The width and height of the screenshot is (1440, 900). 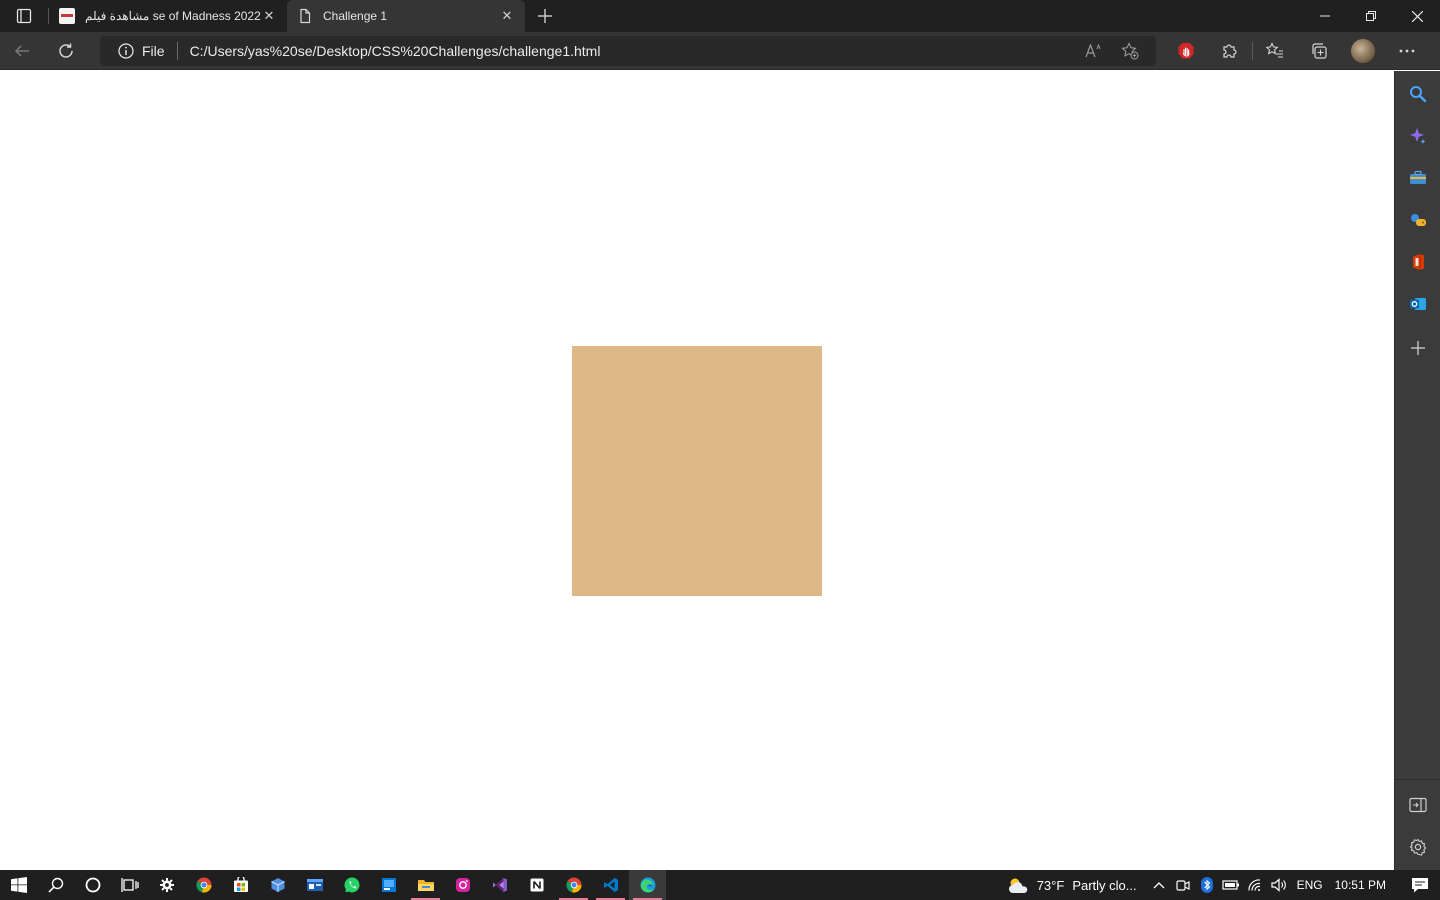 I want to click on windows-taskbar: 73°F Partly clo... ENG 10:51 PM, so click(x=720, y=885).